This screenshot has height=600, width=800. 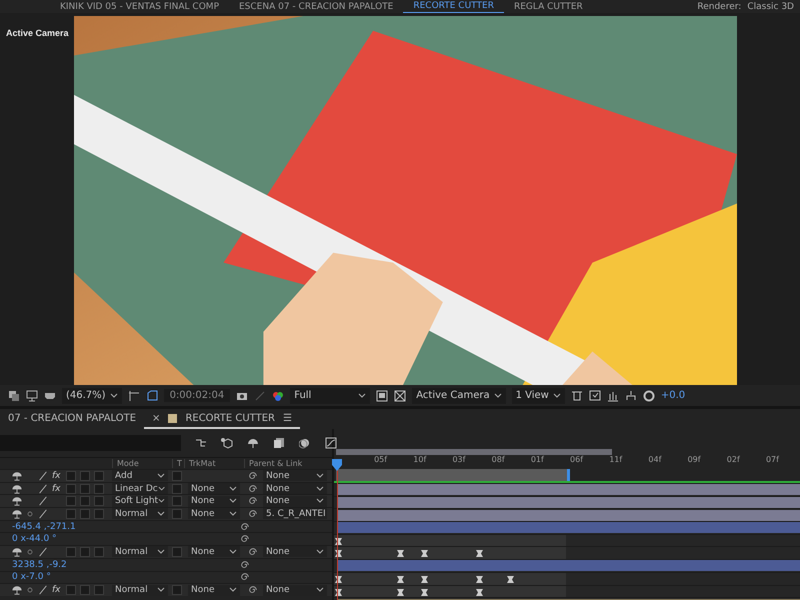 I want to click on camera-dropdown: Active Camera, so click(x=459, y=396).